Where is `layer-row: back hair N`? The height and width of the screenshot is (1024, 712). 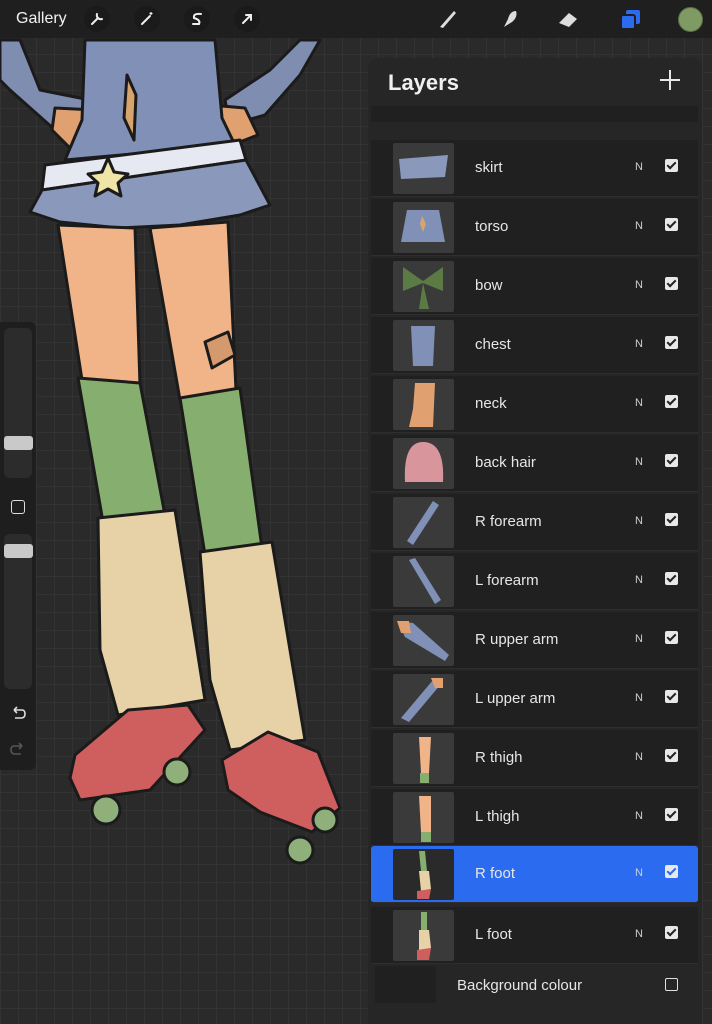
layer-row: back hair N is located at coordinates (534, 463).